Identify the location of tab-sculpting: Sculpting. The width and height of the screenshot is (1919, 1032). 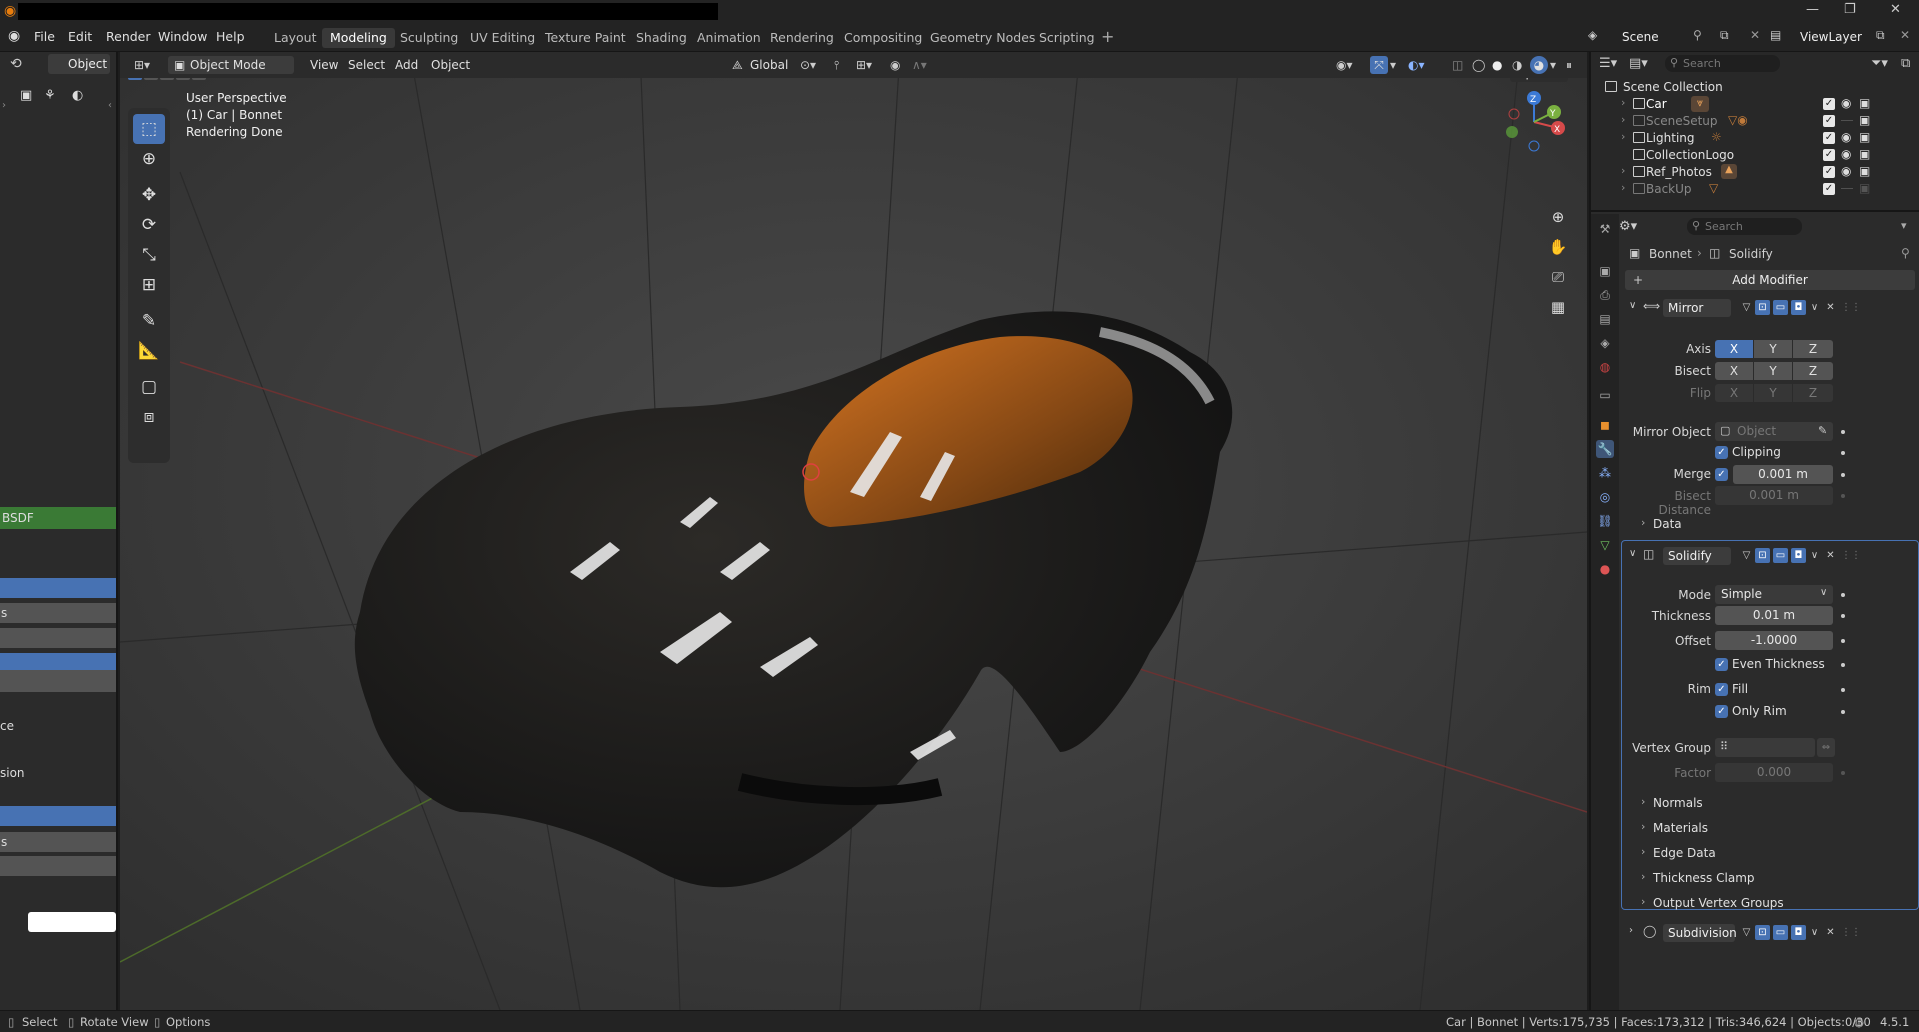
(429, 38).